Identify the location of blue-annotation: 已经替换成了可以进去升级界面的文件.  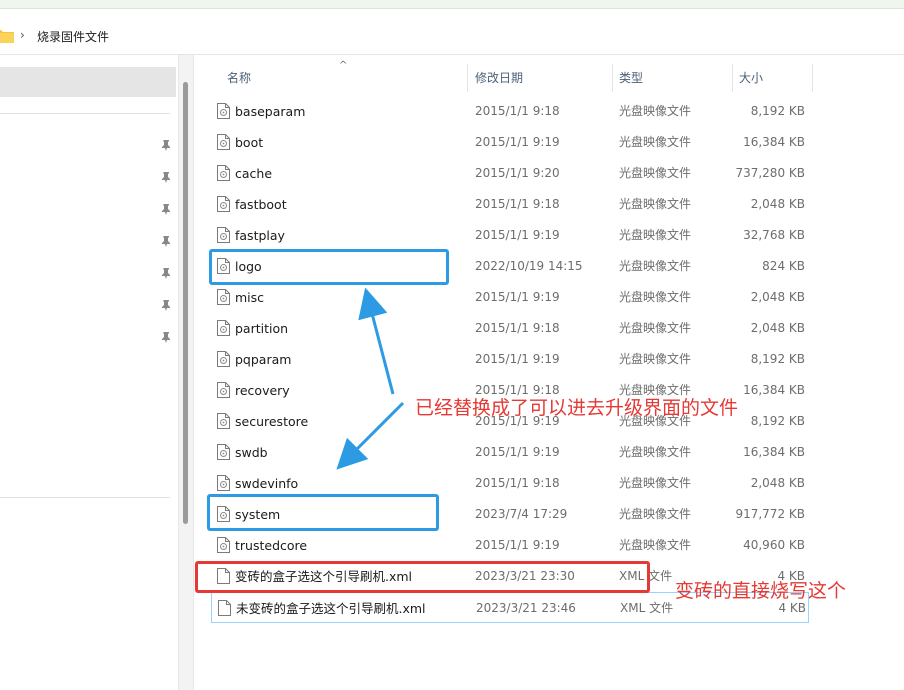
(577, 408).